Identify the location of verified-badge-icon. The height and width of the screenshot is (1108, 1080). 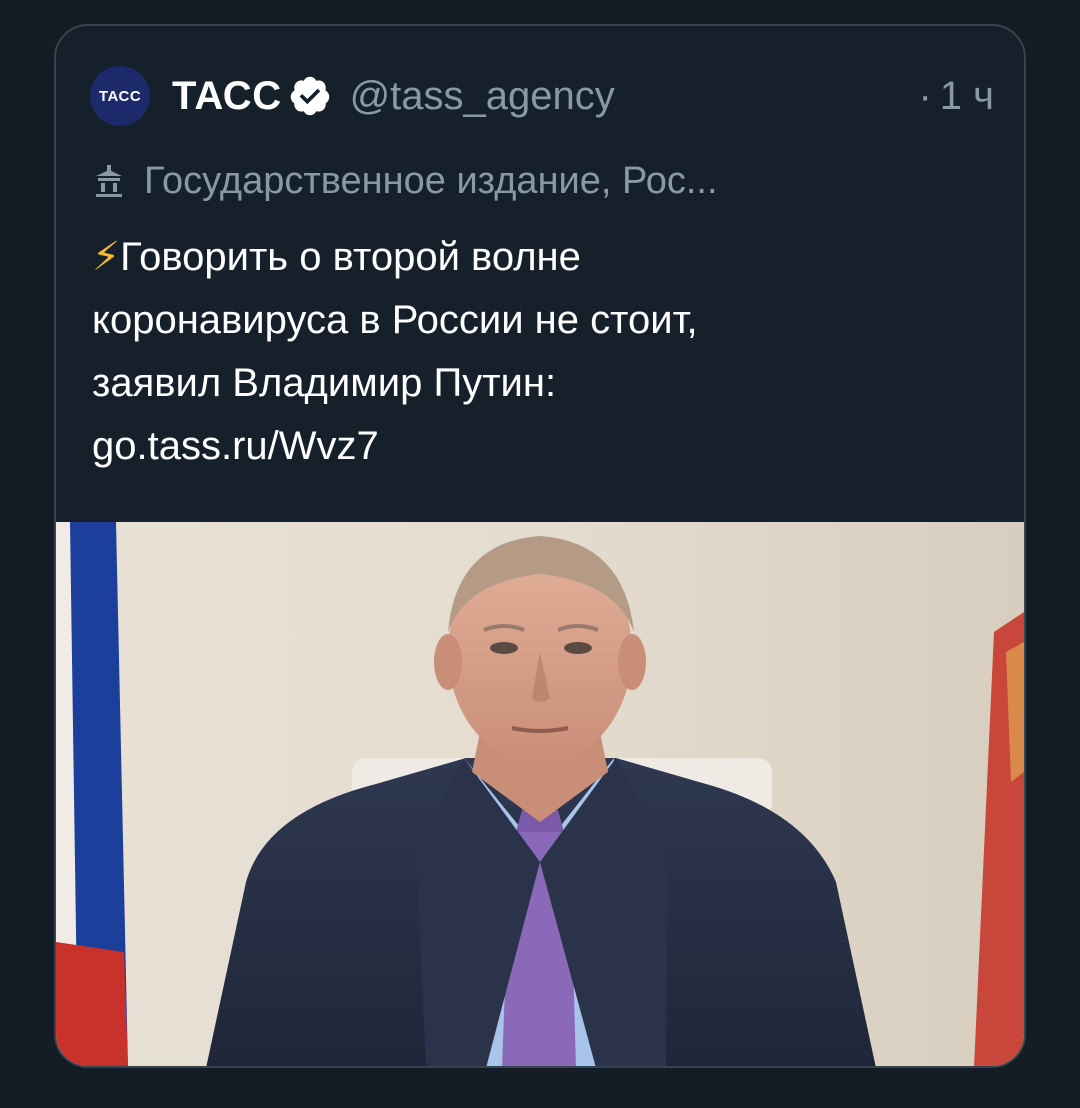
(309, 96).